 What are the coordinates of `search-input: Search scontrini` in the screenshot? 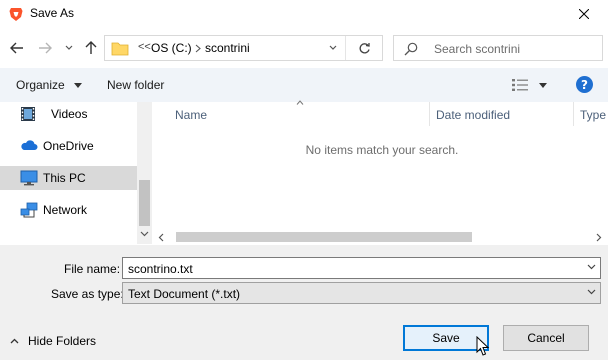 It's located at (498, 48).